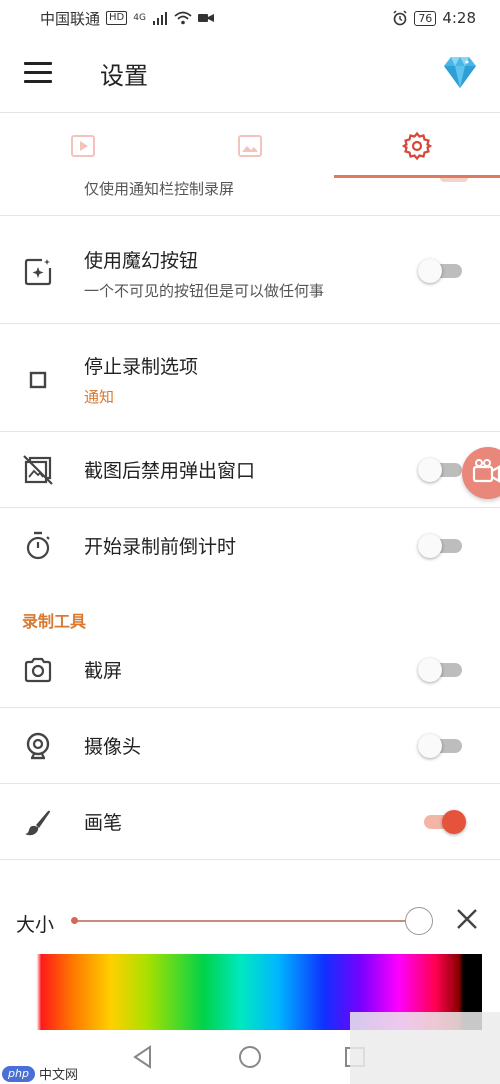 The height and width of the screenshot is (1084, 500). I want to click on magic-button-icon, so click(38, 272).